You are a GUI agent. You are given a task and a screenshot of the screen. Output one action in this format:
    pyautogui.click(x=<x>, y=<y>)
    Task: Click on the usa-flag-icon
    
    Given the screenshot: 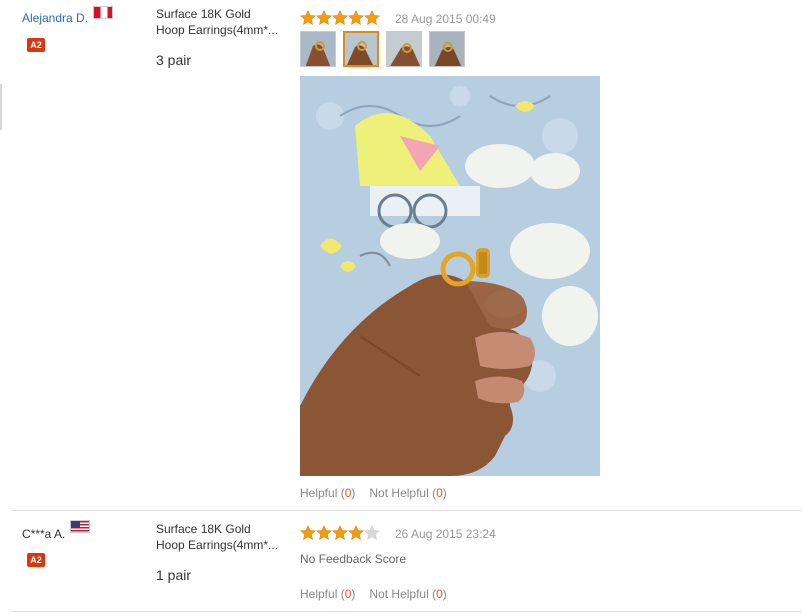 What is the action you would take?
    pyautogui.click(x=80, y=526)
    